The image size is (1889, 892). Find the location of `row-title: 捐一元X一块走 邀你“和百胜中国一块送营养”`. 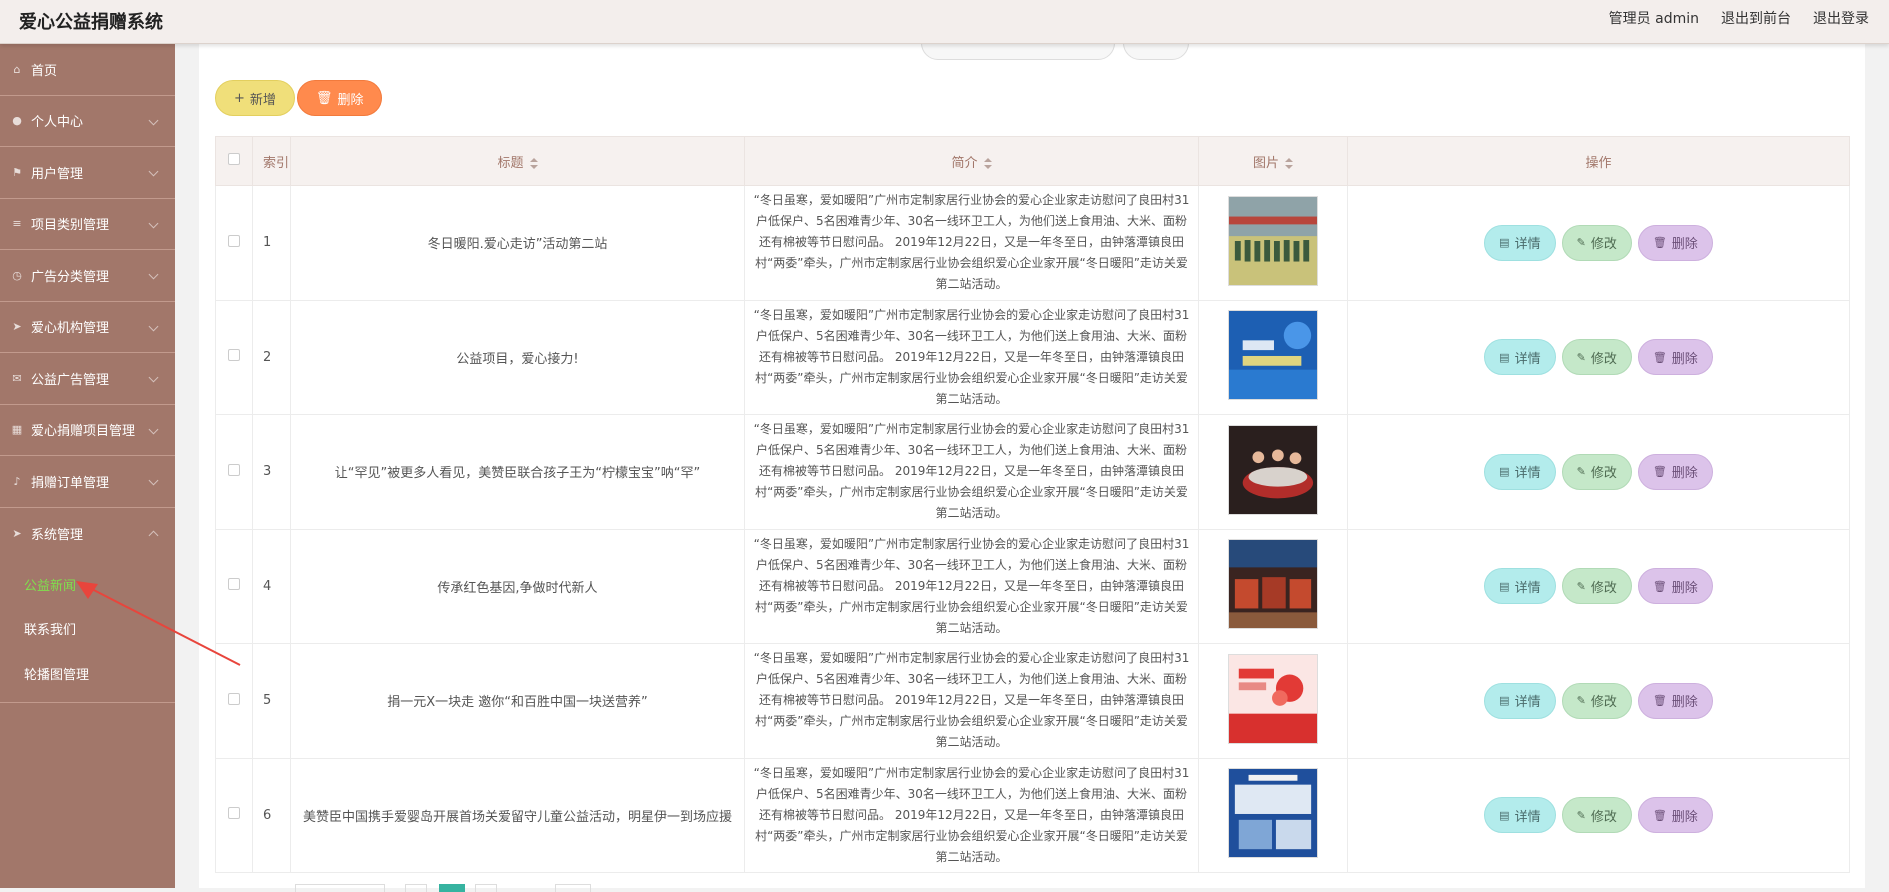

row-title: 捐一元X一块走 邀你“和百胜中国一块送营养” is located at coordinates (517, 701).